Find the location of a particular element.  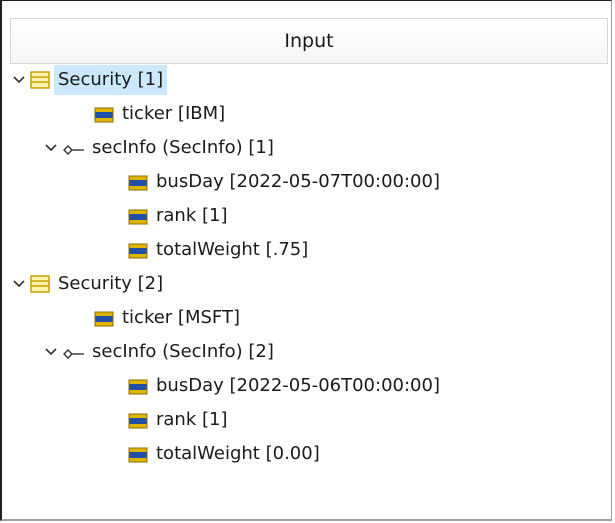

tree-node-field: totalWeight [.75] is located at coordinates (302, 250).